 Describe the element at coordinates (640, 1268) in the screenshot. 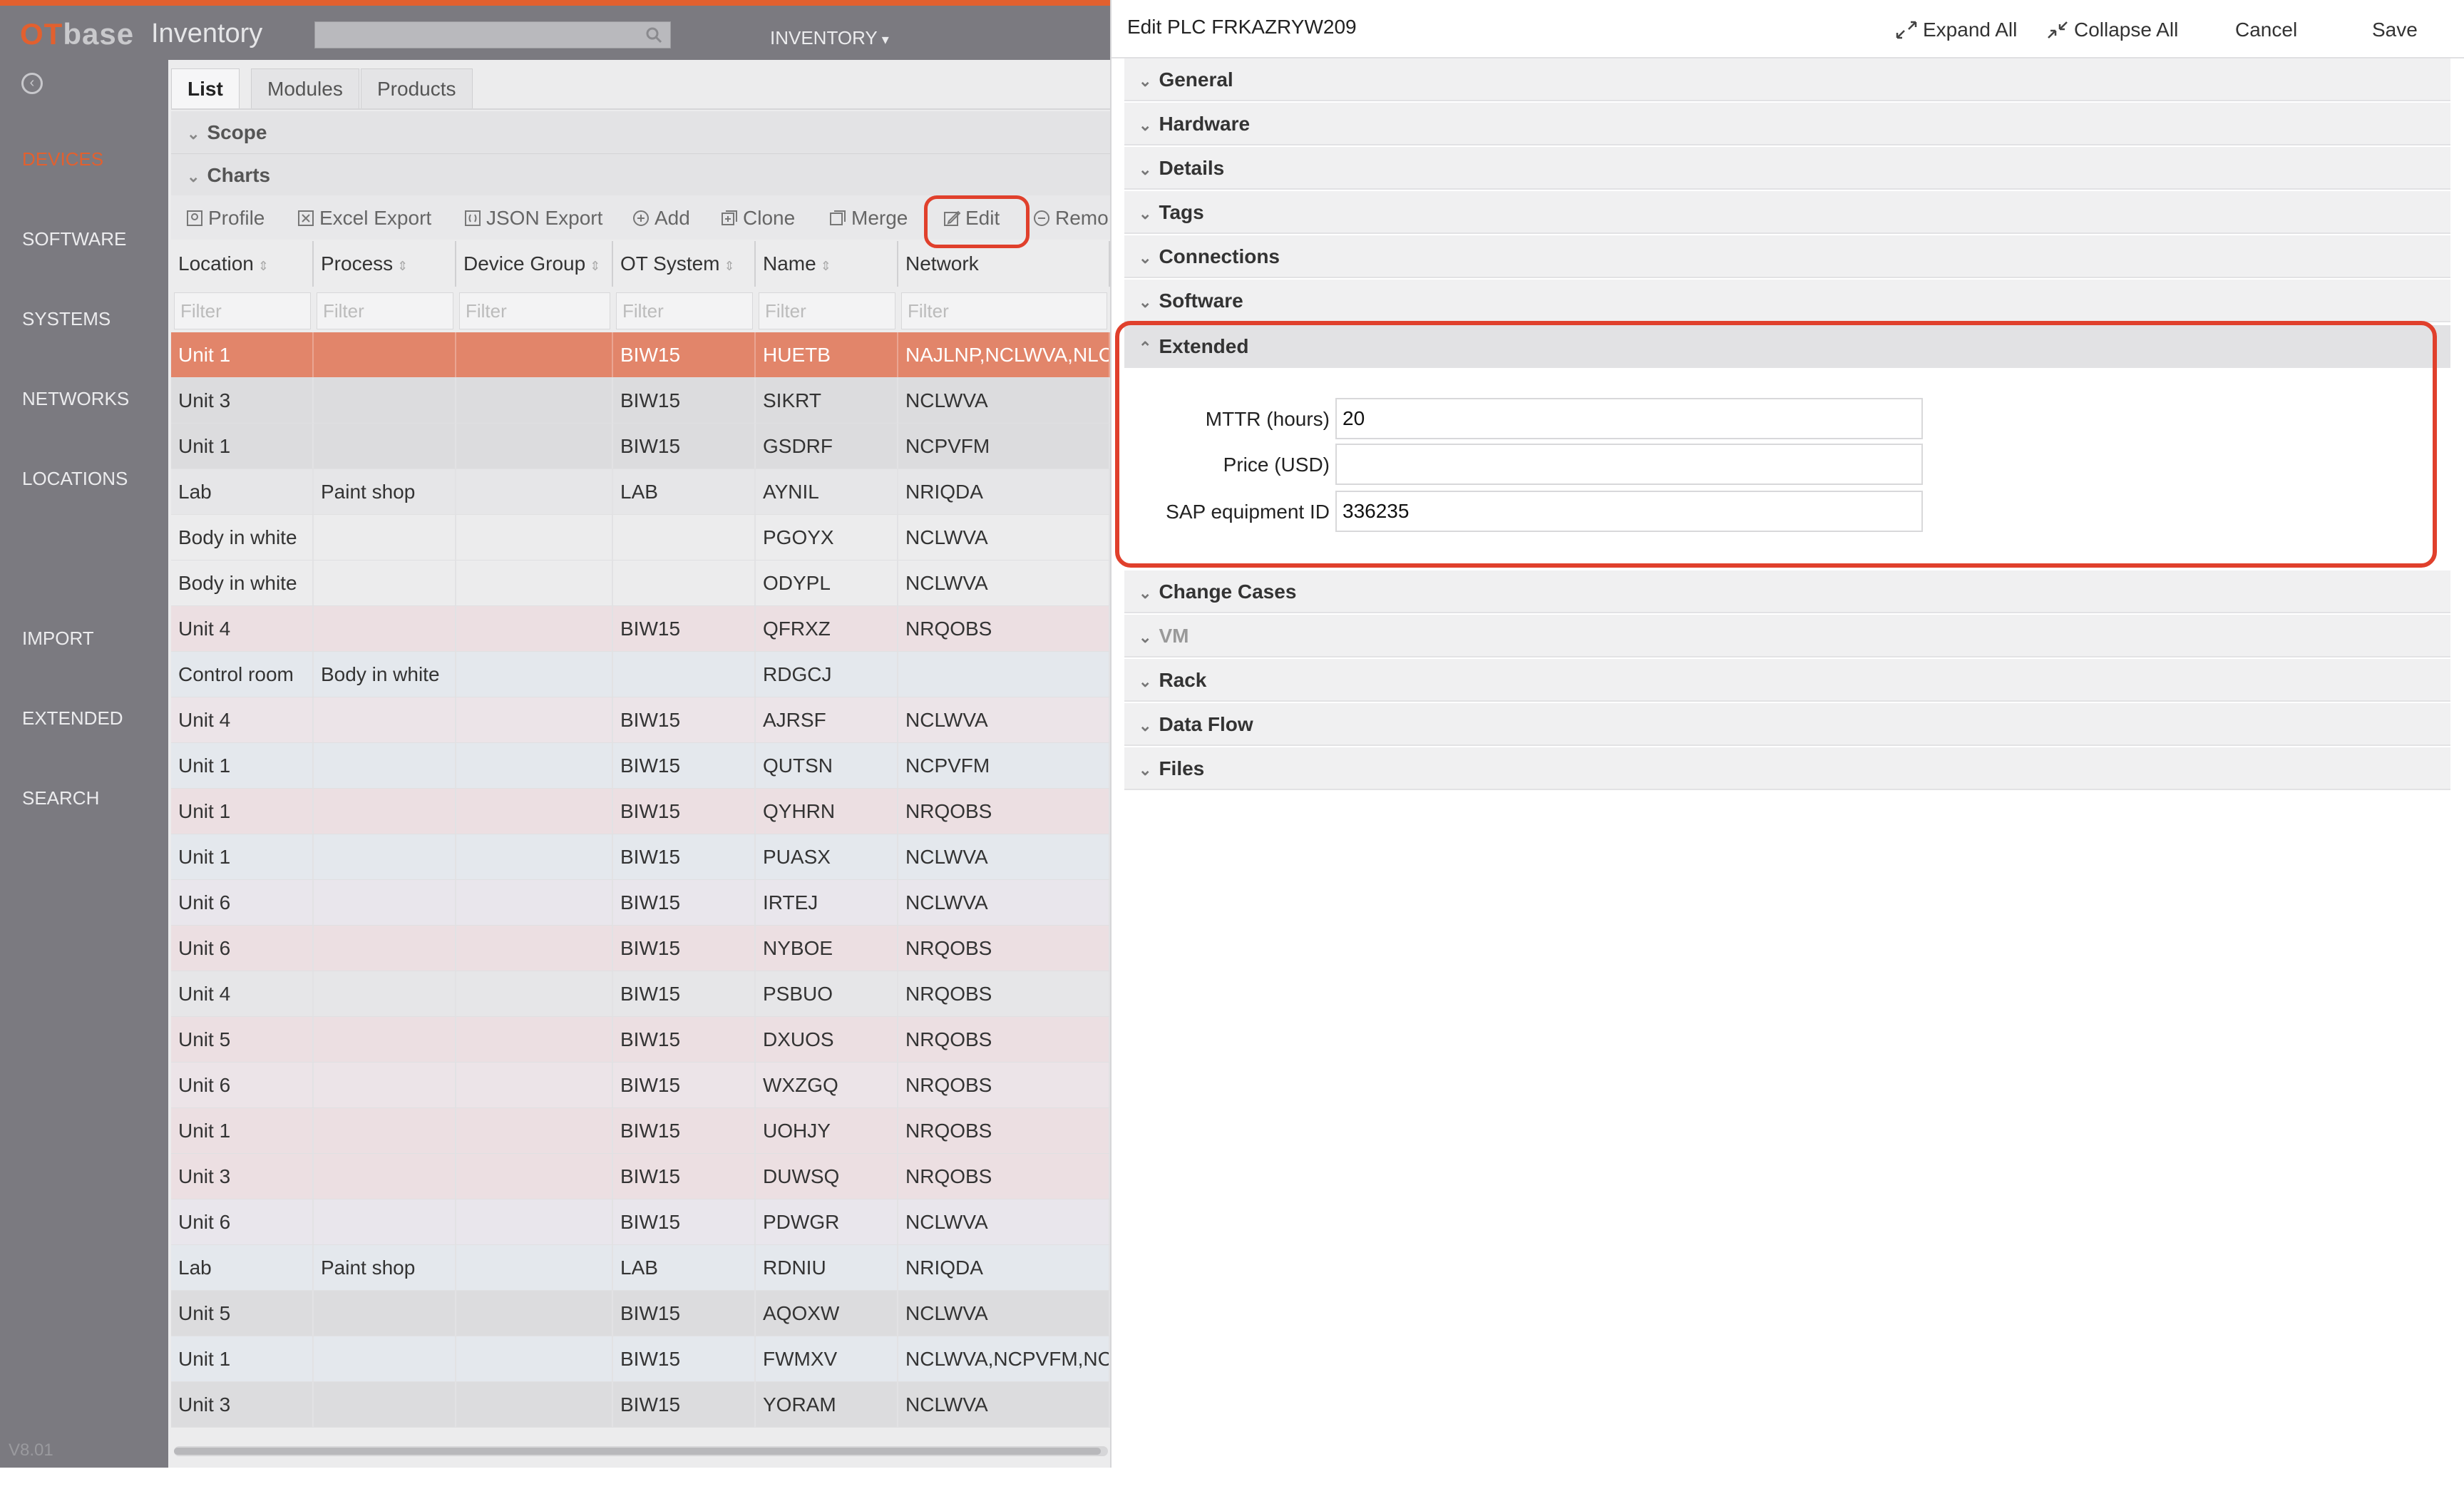

I see `table-row: Lab Paint shop LAB RDNIU NRIQDA` at that location.